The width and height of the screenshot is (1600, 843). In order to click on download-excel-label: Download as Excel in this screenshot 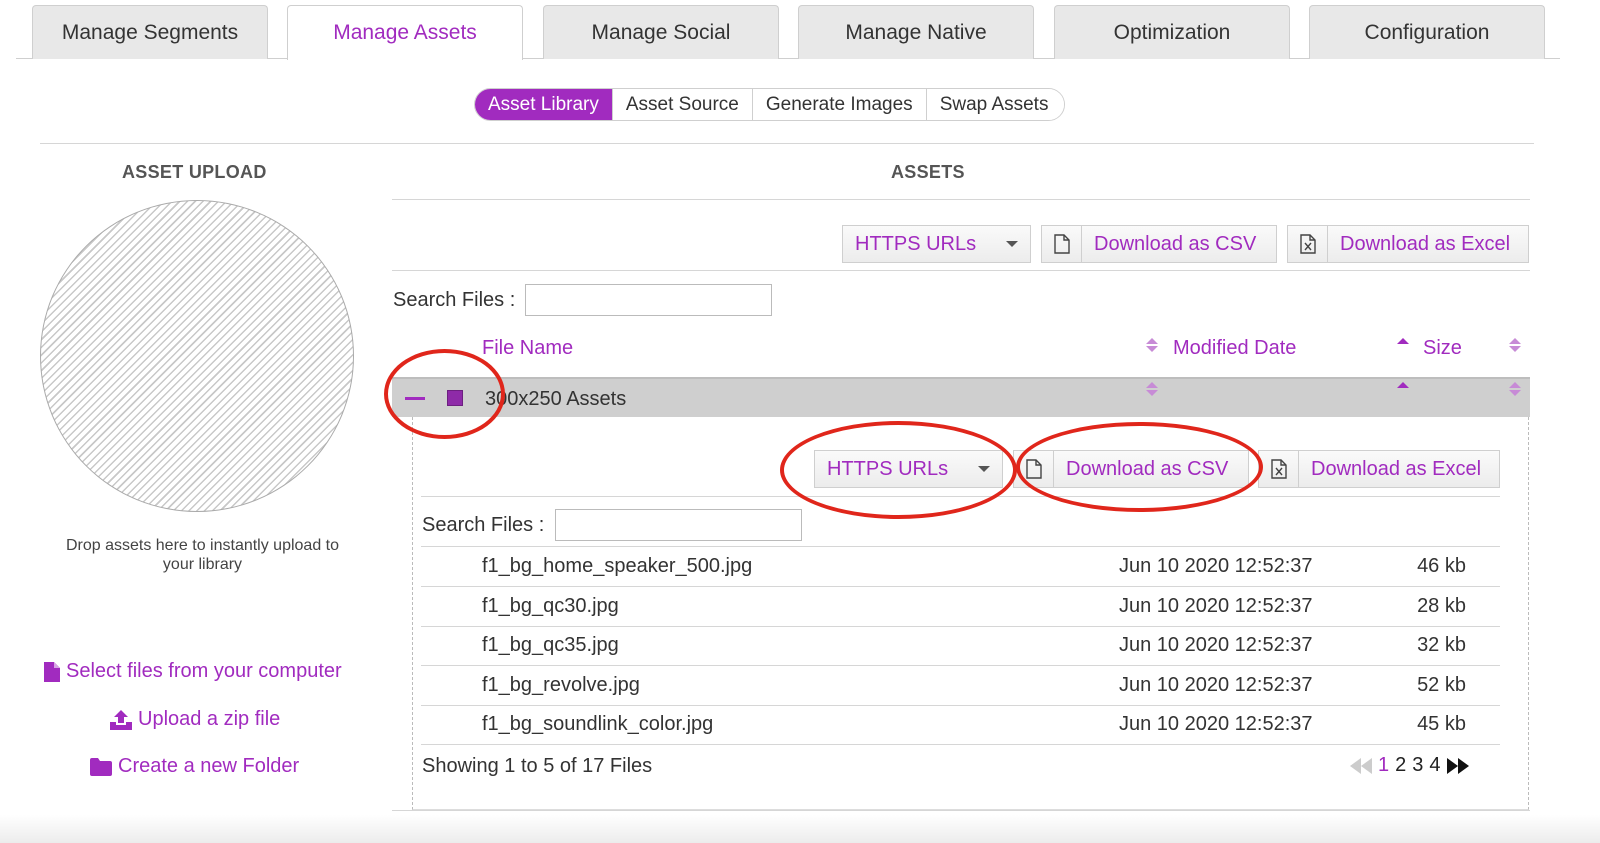, I will do `click(1425, 243)`.